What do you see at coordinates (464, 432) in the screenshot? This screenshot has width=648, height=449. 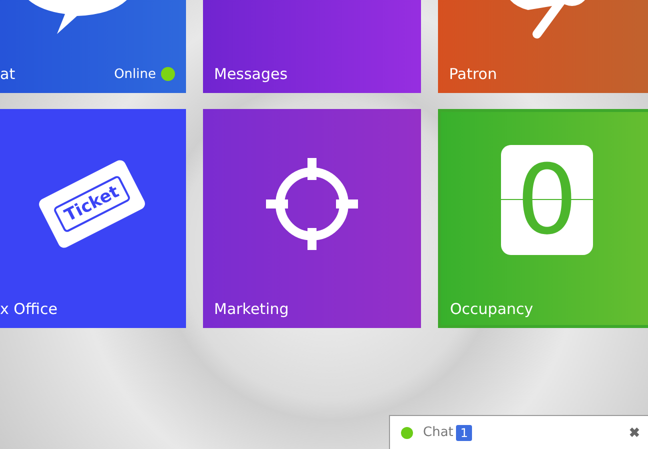 I see `unread-count: 1` at bounding box center [464, 432].